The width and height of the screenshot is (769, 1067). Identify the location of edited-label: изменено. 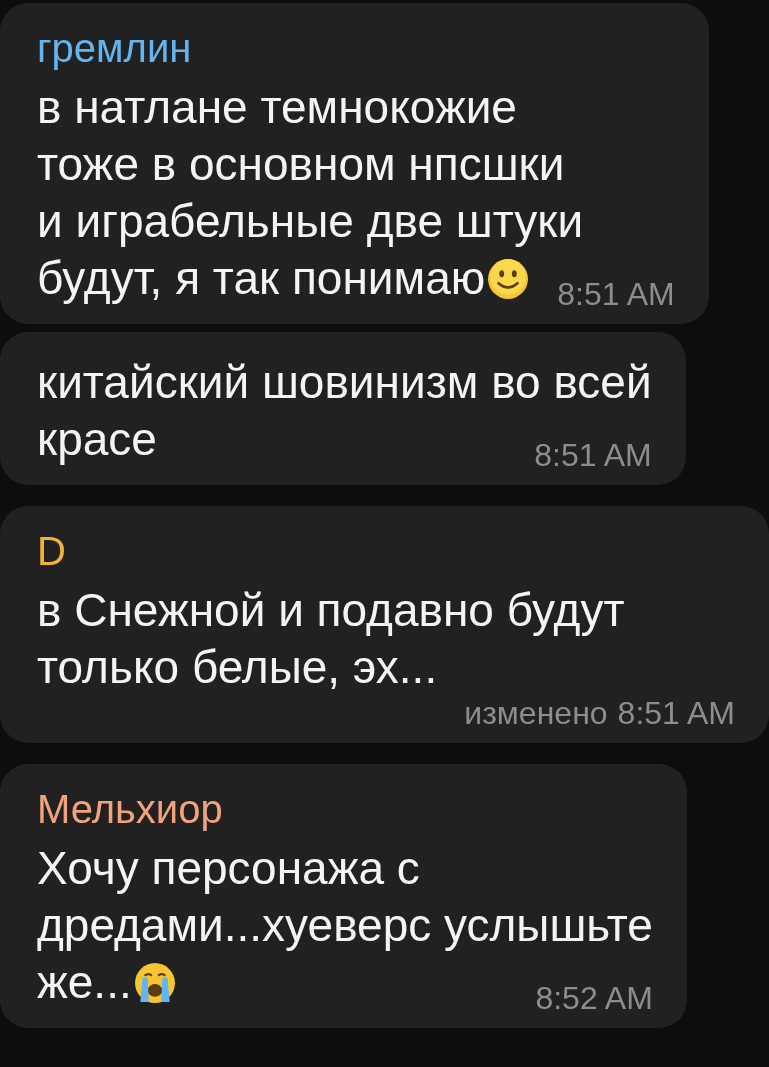
(536, 713).